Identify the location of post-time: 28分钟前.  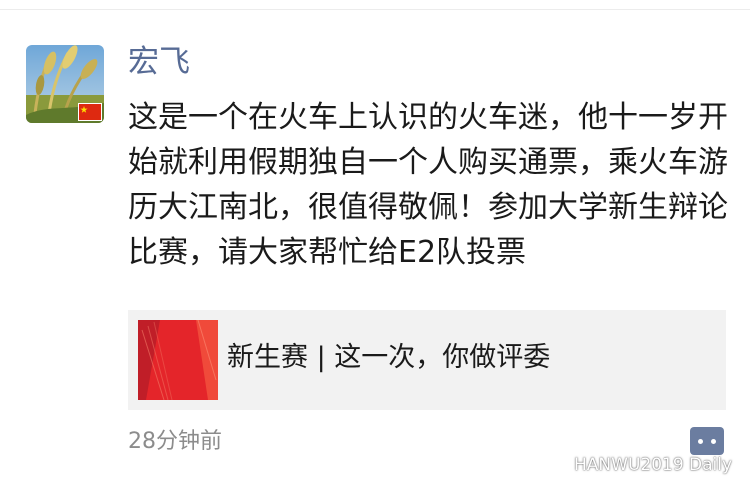
(175, 441).